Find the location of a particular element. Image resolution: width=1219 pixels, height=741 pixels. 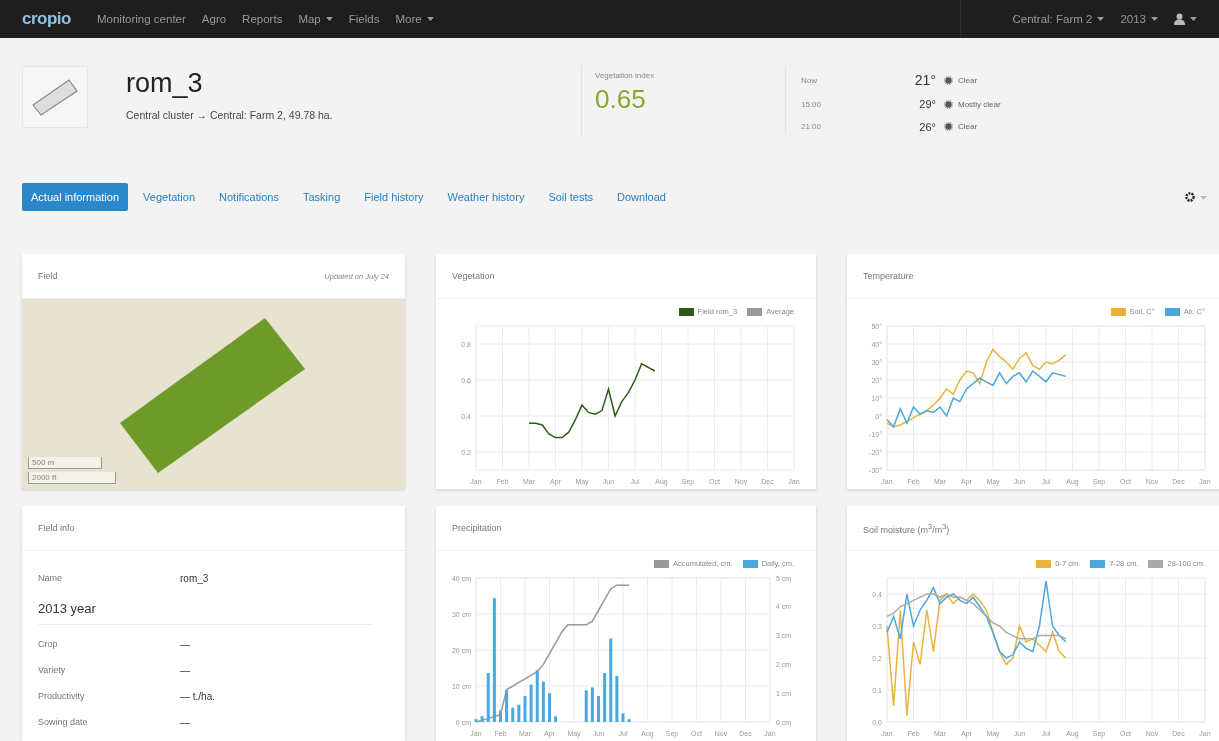

scale-bar: 2000 ft is located at coordinates (72, 478).